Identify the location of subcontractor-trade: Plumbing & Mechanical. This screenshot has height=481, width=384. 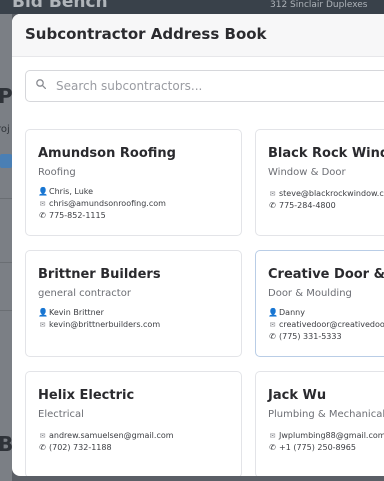
(326, 414).